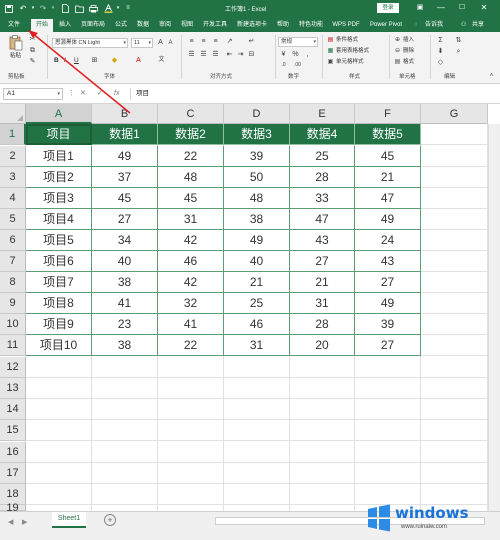 The height and width of the screenshot is (540, 500). What do you see at coordinates (388, 156) in the screenshot?
I see `table-cell: 45` at bounding box center [388, 156].